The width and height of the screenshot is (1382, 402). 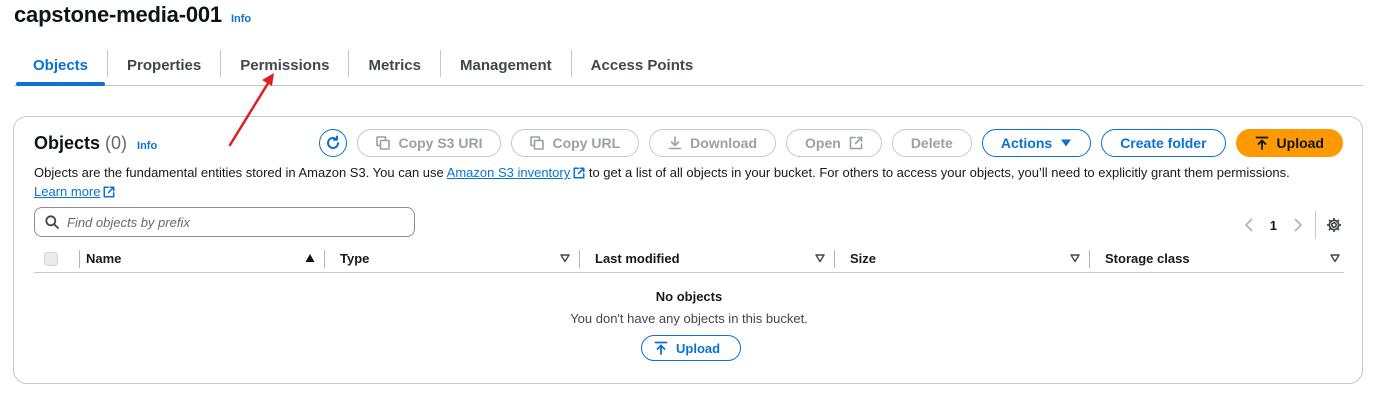 What do you see at coordinates (1026, 143) in the screenshot?
I see `actions-label: Actions` at bounding box center [1026, 143].